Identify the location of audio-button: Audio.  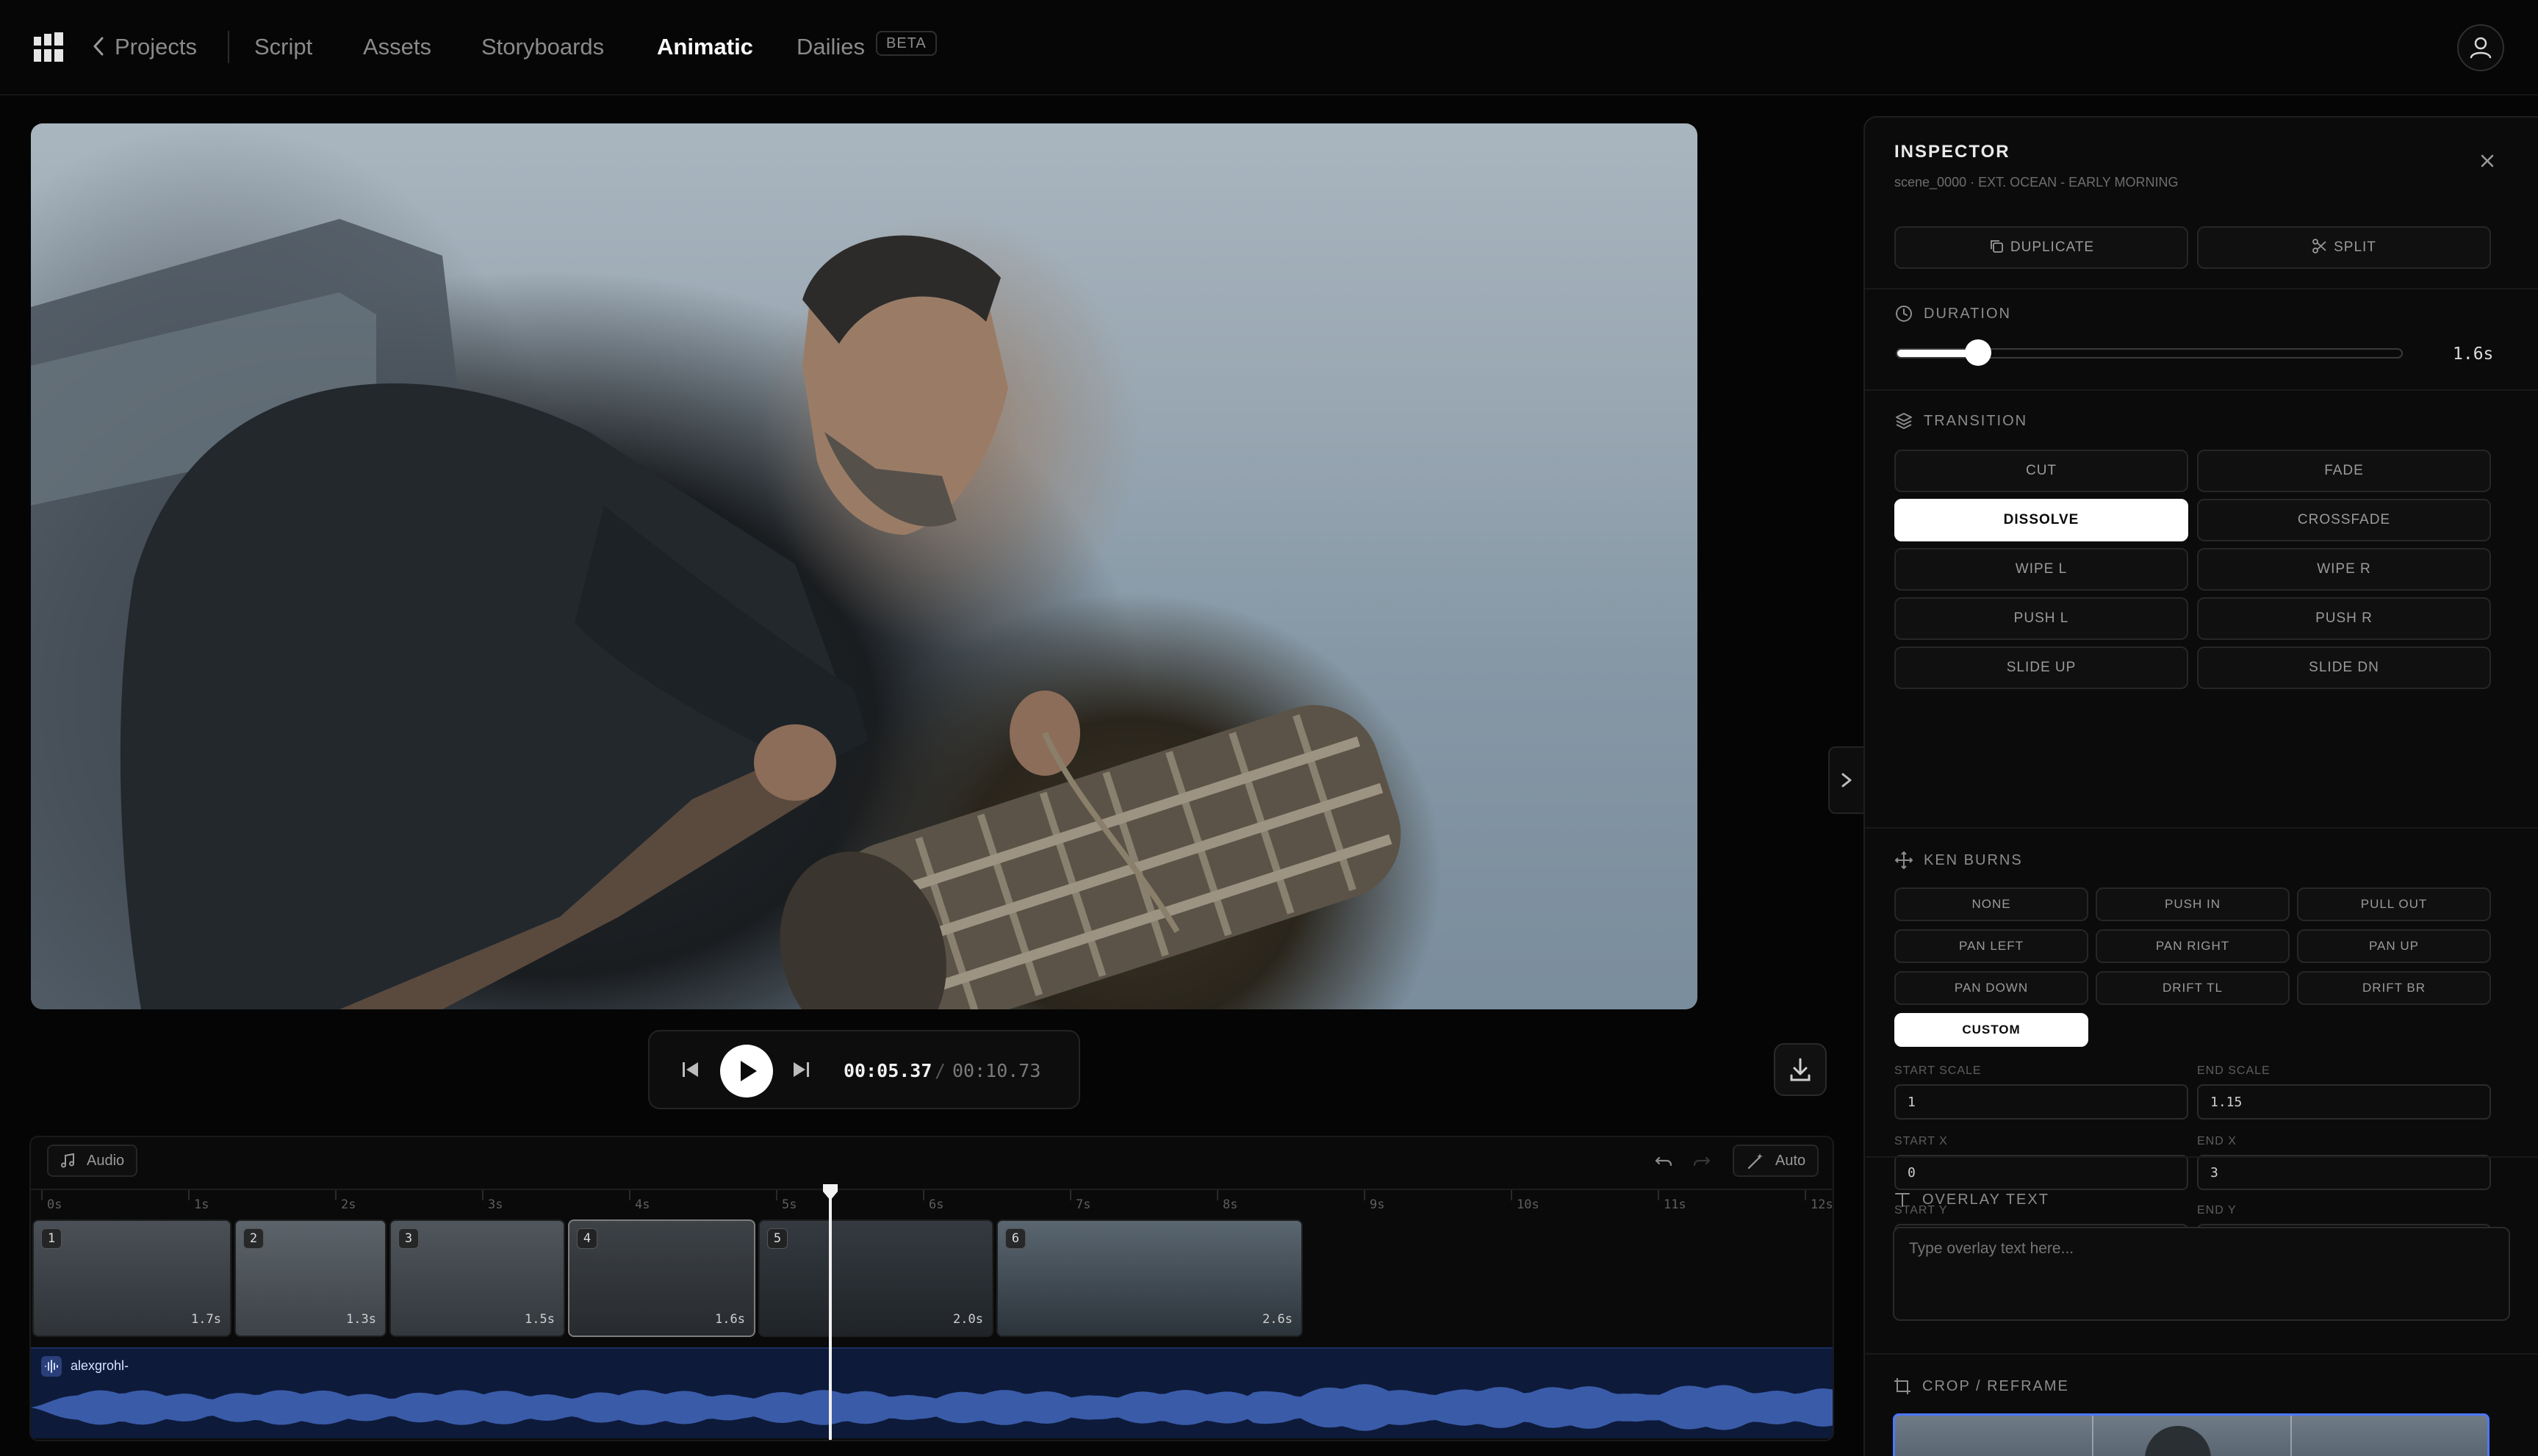
(92, 1161).